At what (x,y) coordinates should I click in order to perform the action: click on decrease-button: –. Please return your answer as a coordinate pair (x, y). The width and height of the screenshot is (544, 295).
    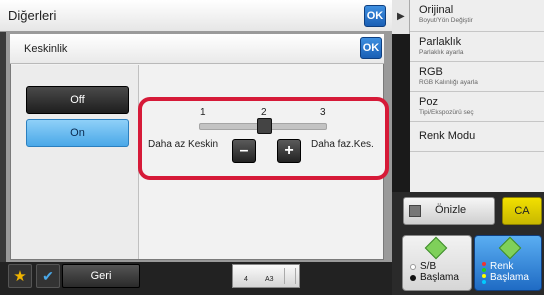
    Looking at the image, I should click on (244, 151).